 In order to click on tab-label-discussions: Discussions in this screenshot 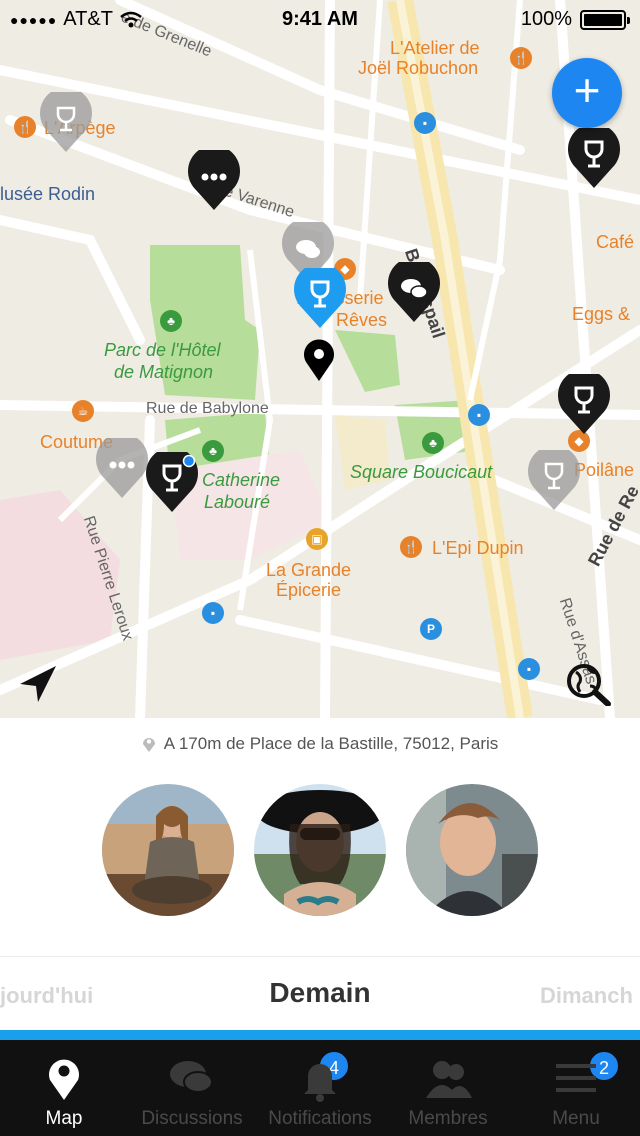, I will do `click(192, 1118)`.